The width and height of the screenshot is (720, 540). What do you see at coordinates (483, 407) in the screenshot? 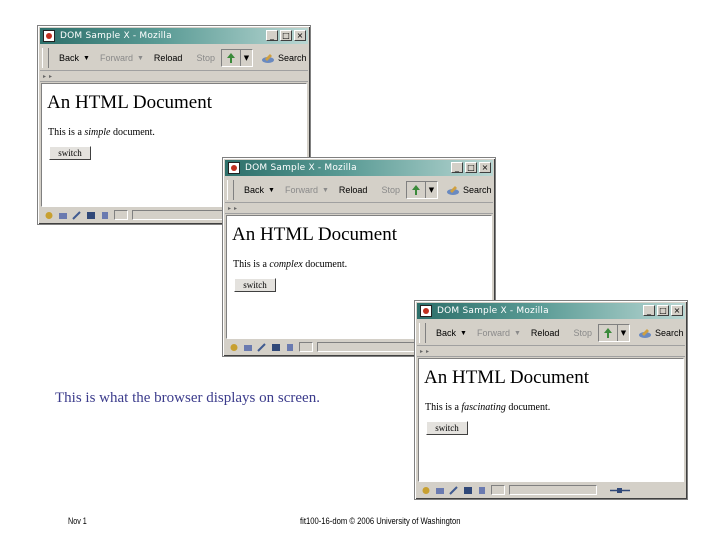
I see `emphasized-word: fascinating` at bounding box center [483, 407].